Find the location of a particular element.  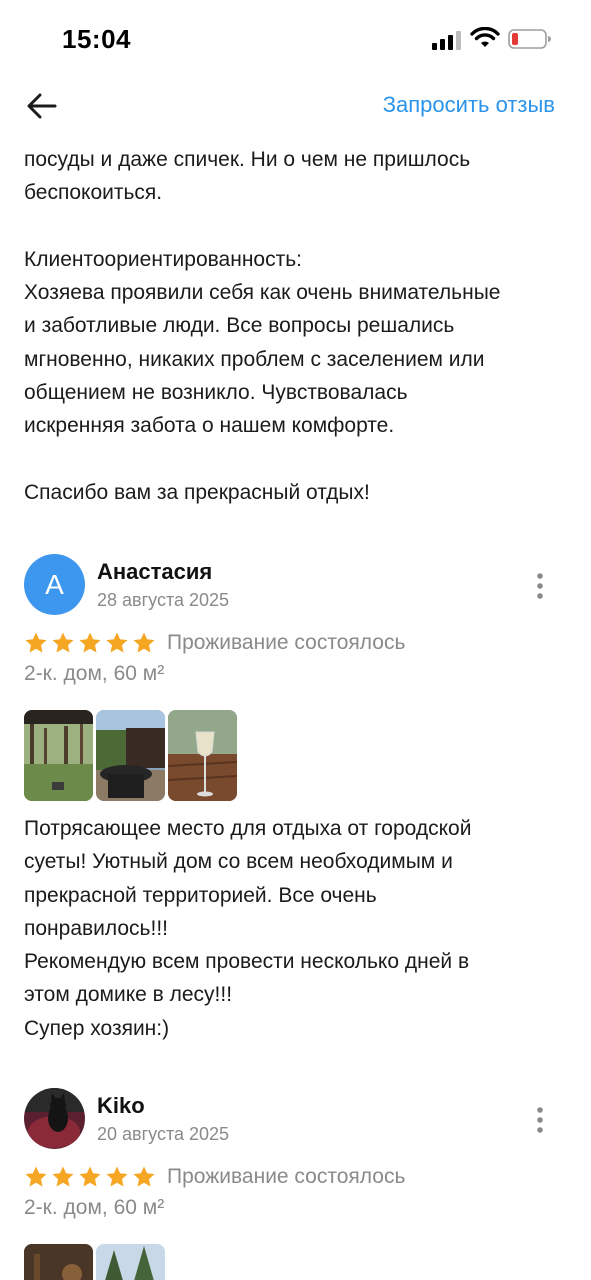

back-button is located at coordinates (42, 106).